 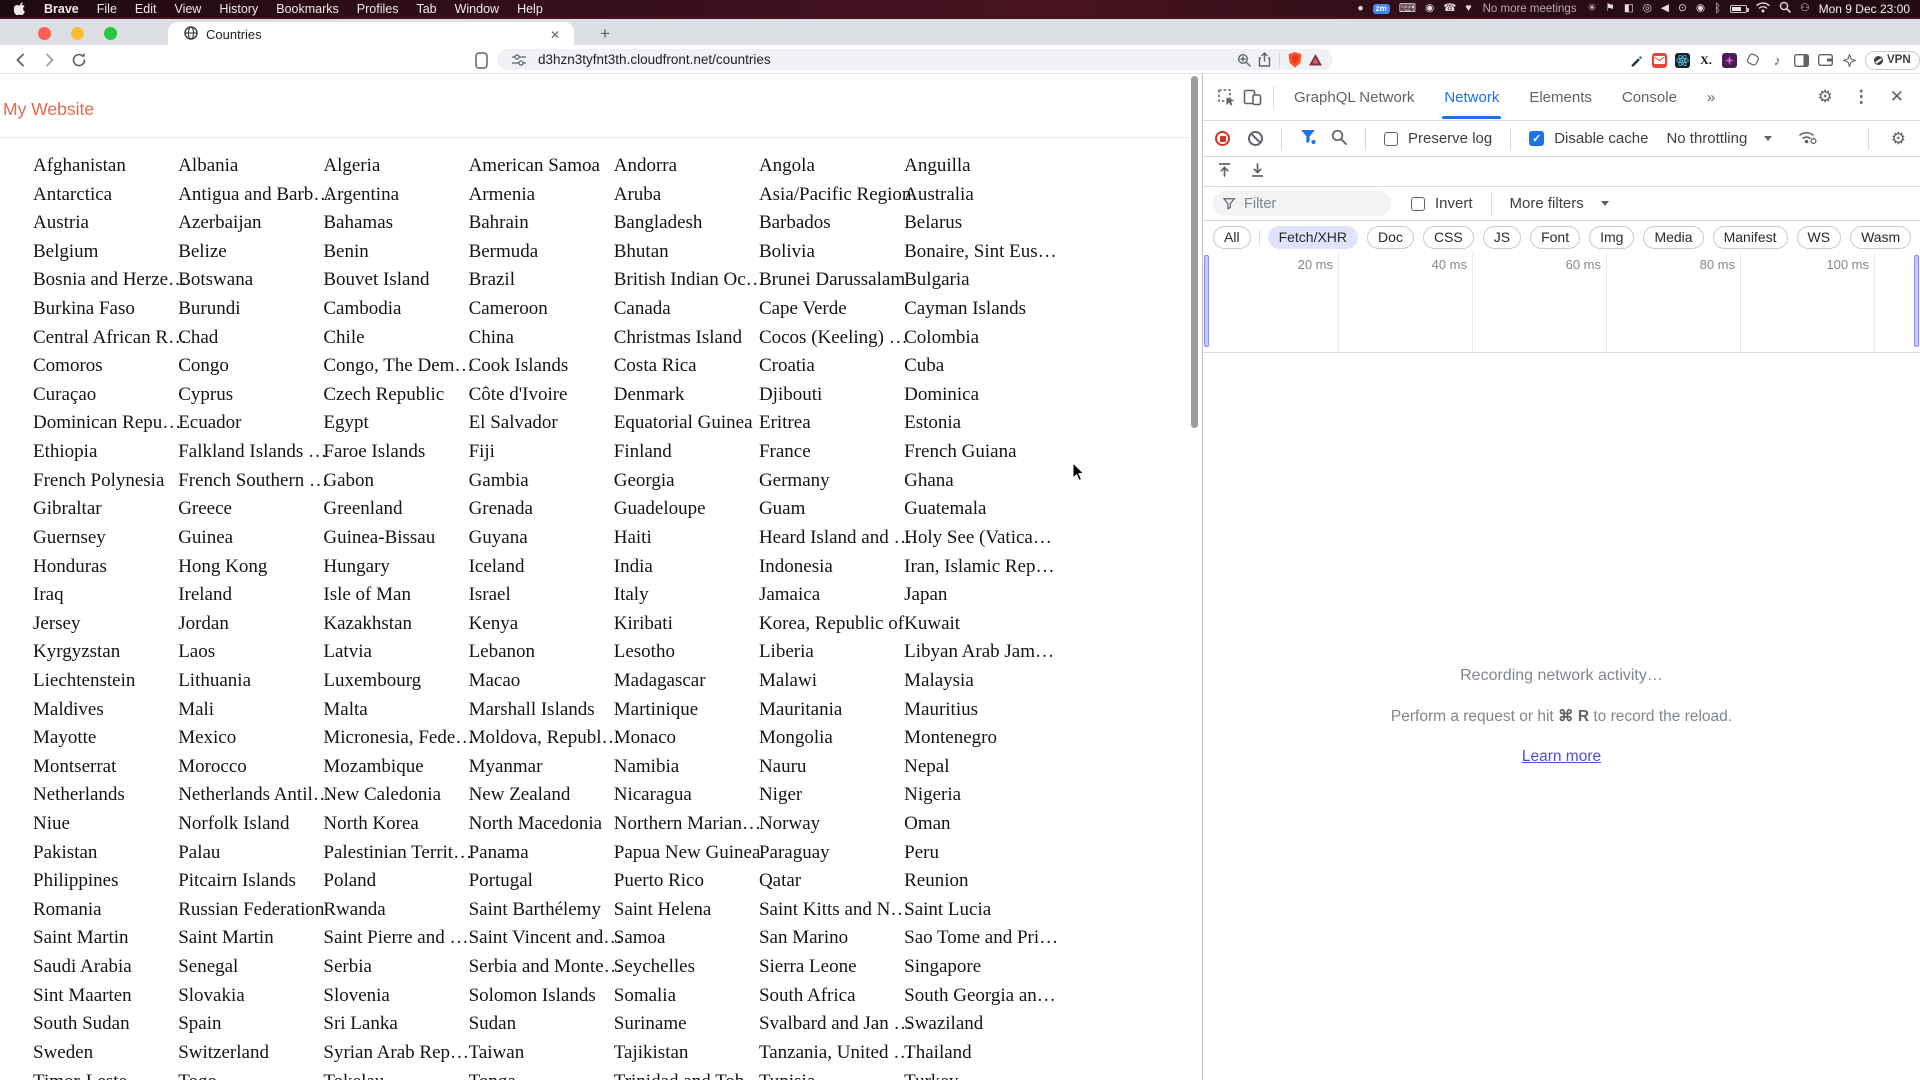 I want to click on brave-rewards-icon, so click(x=1315, y=60).